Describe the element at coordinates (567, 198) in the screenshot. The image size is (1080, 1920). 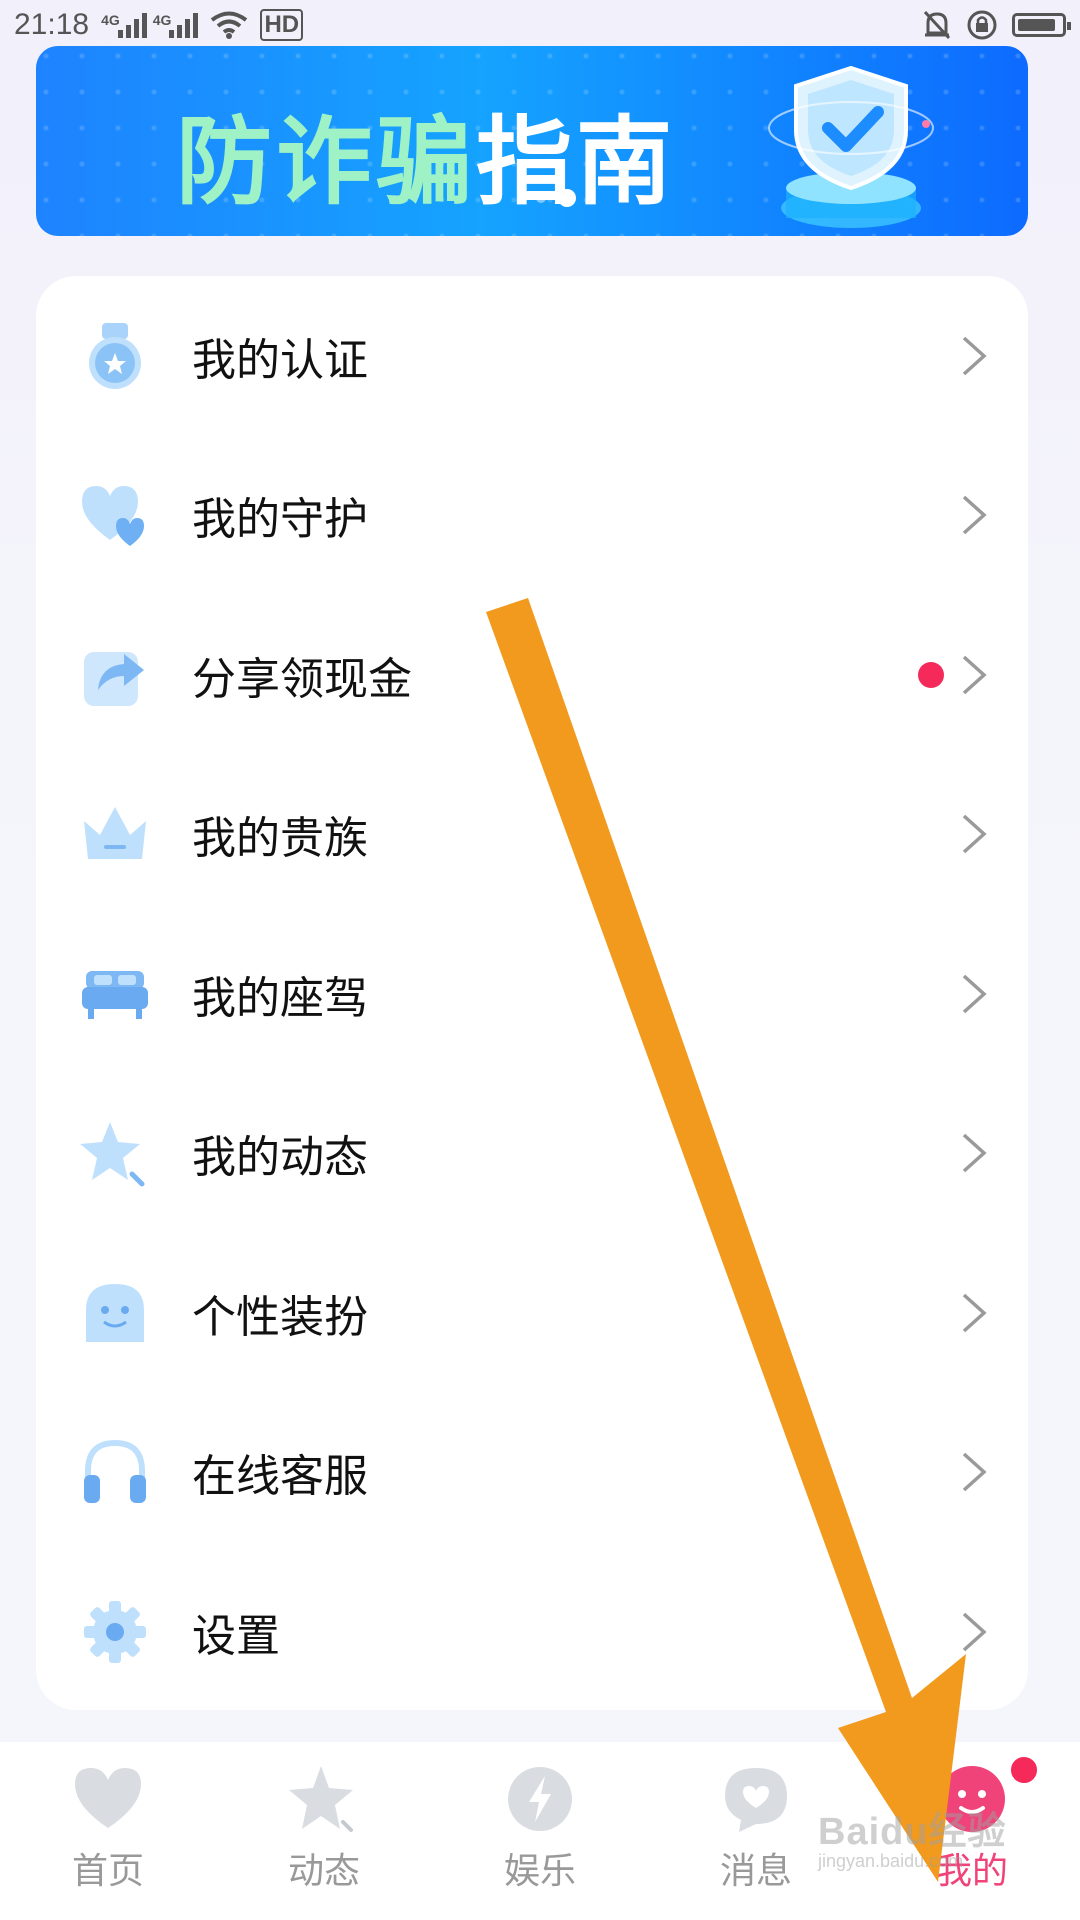
I see `pagination-dot-active` at that location.